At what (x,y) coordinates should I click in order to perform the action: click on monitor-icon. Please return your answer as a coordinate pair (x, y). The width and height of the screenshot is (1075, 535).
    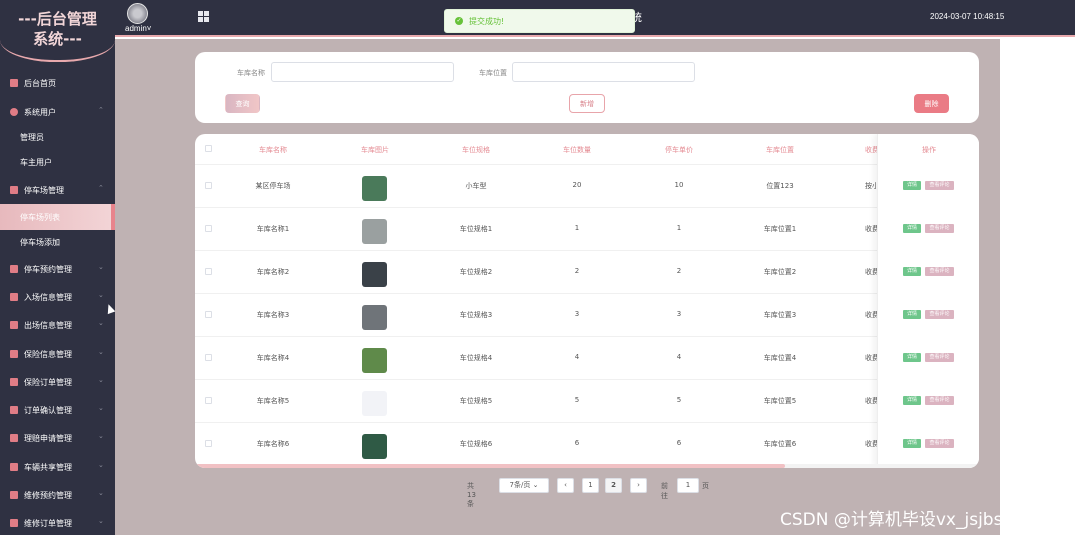
    Looking at the image, I should click on (14, 83).